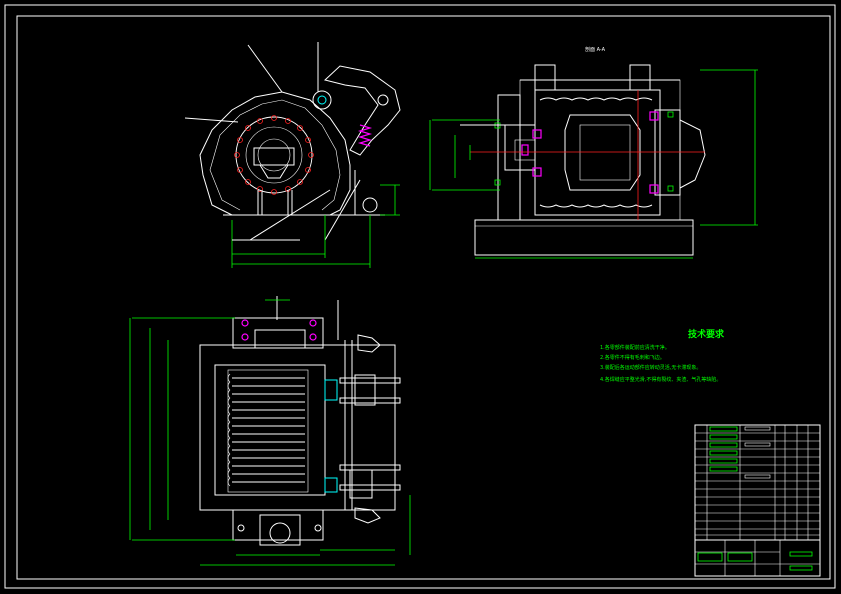 Image resolution: width=841 pixels, height=594 pixels. Describe the element at coordinates (274, 155) in the screenshot. I see `bolt-ring` at that location.